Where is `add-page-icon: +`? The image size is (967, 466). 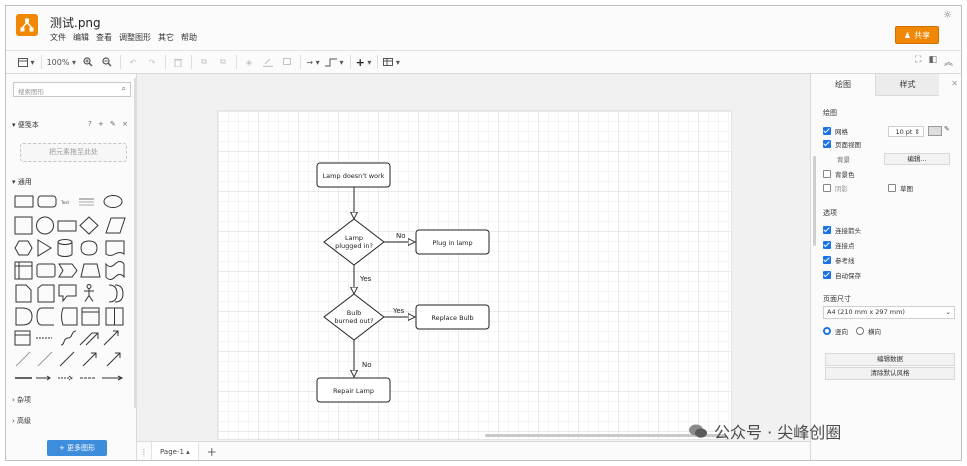 add-page-icon: + is located at coordinates (212, 452).